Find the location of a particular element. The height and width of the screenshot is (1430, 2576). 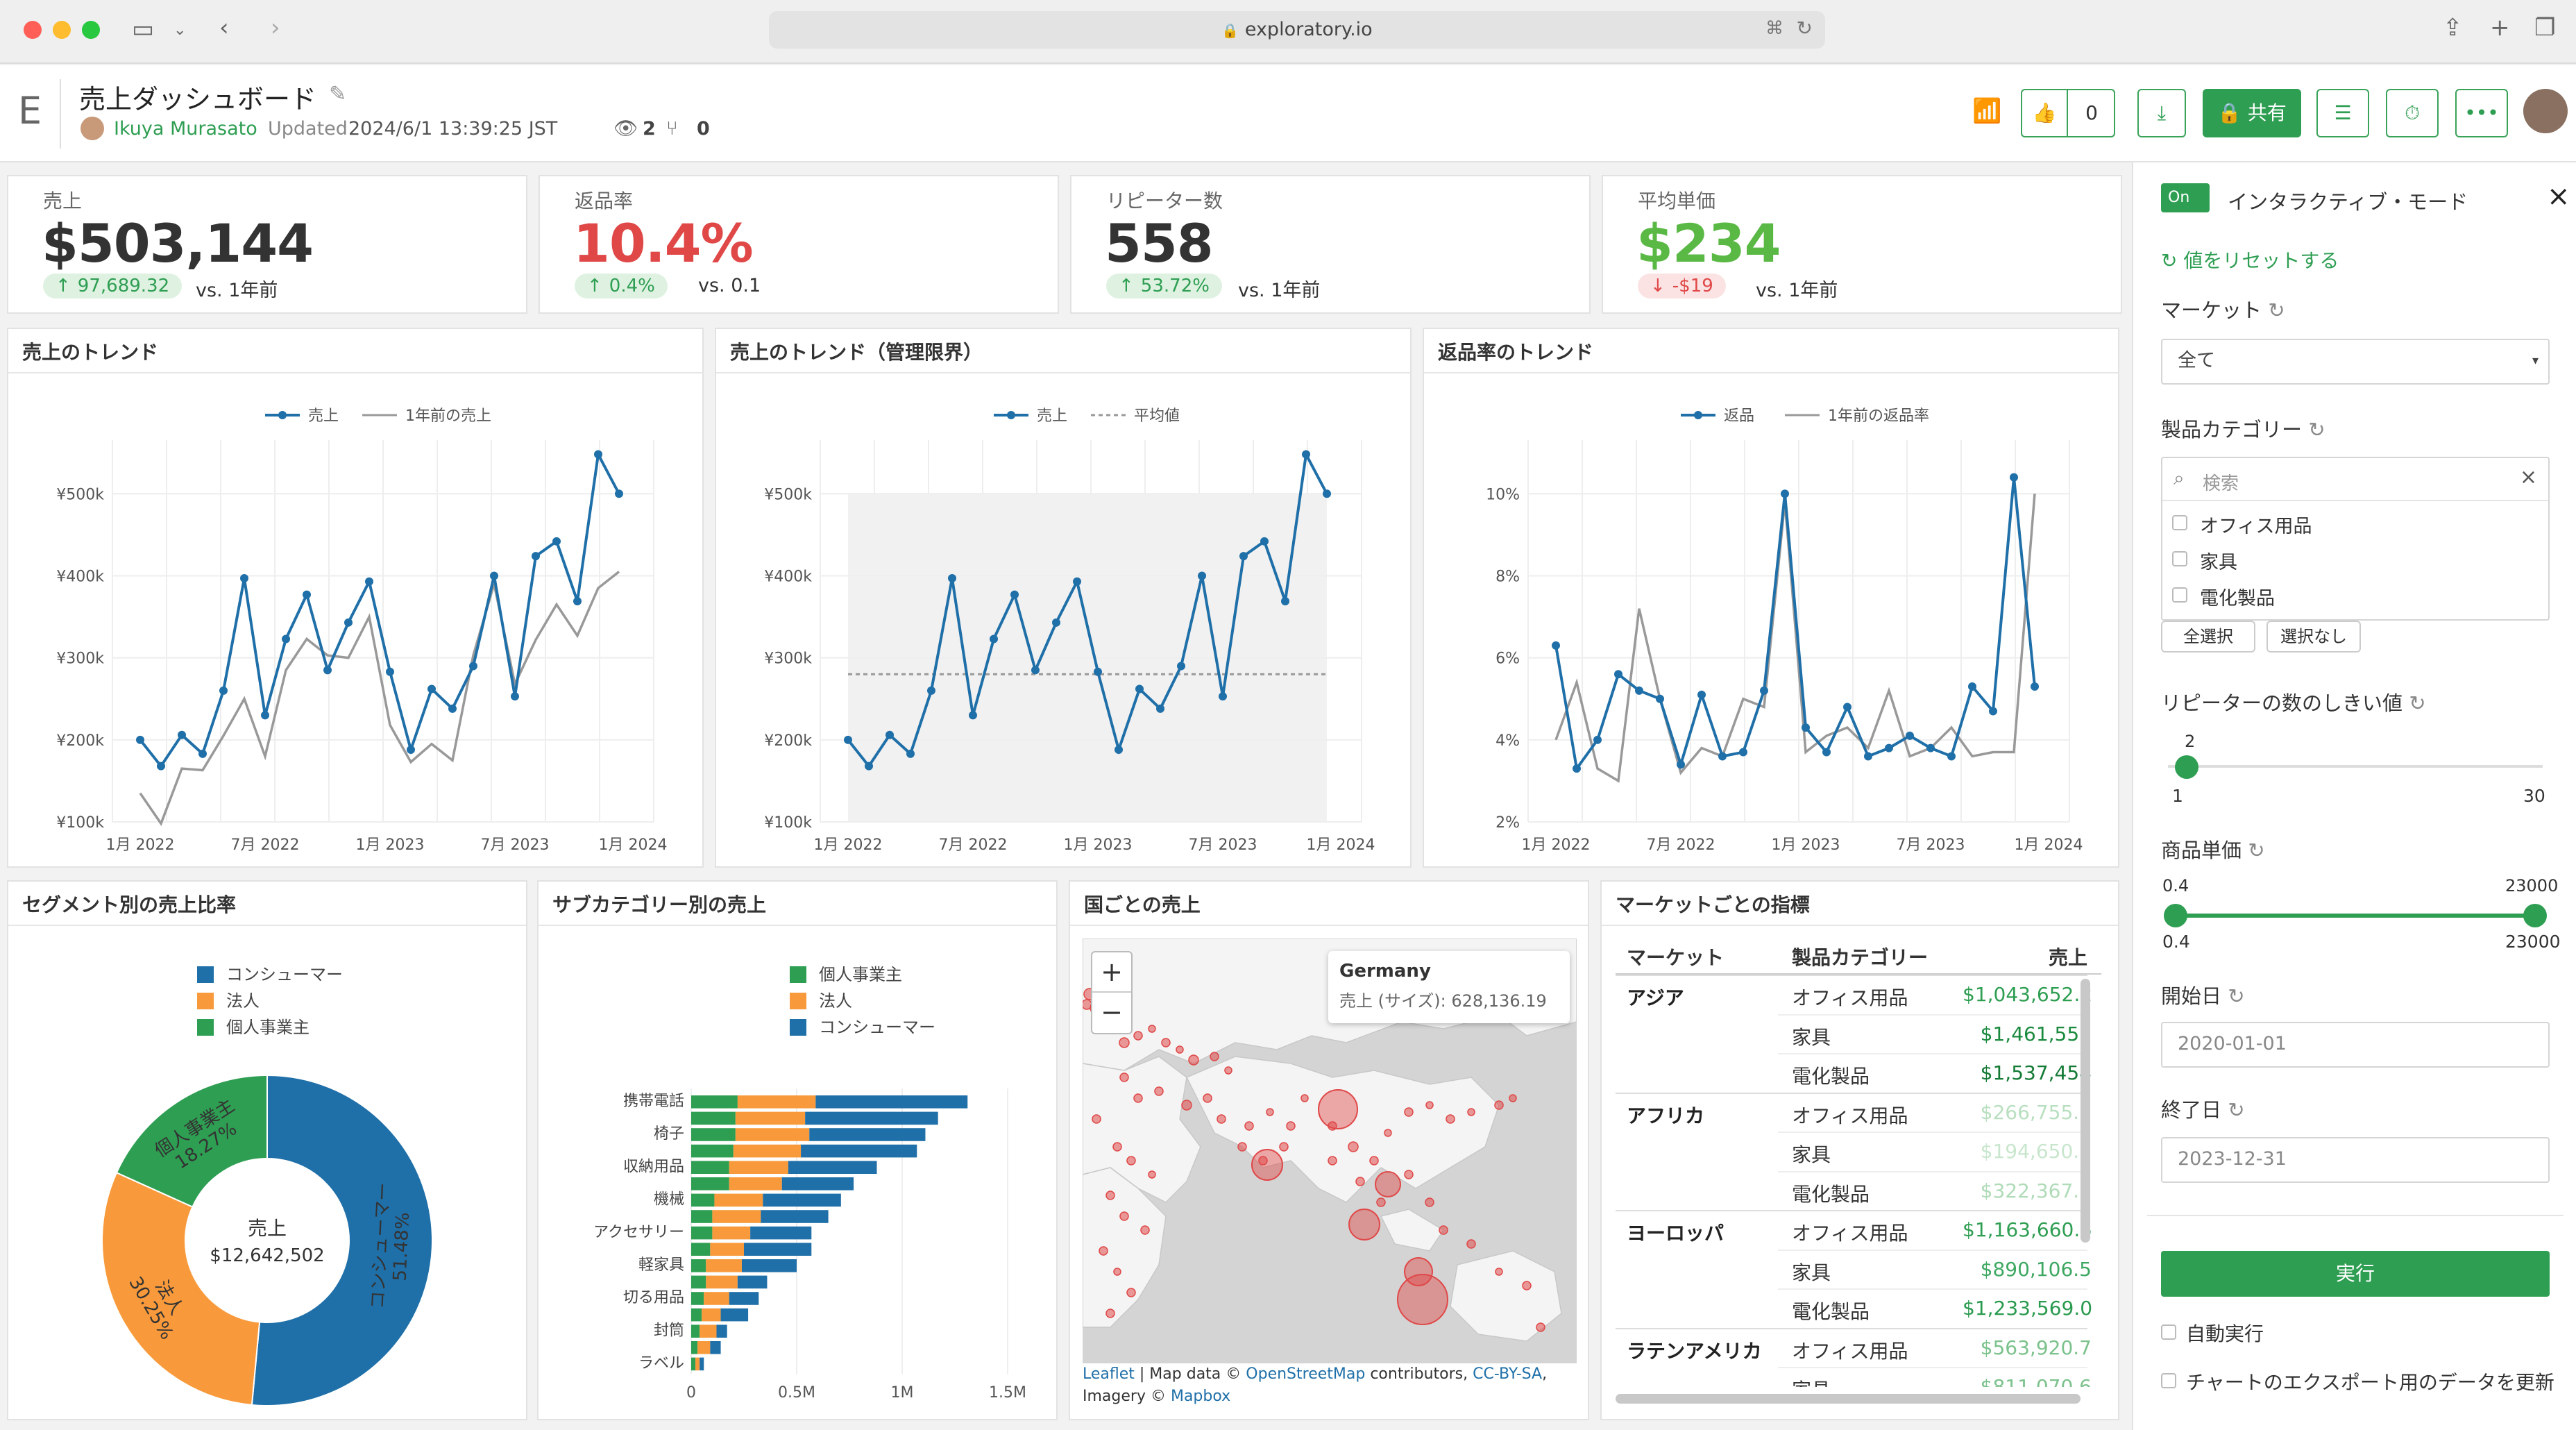

category-option: オフィス用品 is located at coordinates (2352, 524).